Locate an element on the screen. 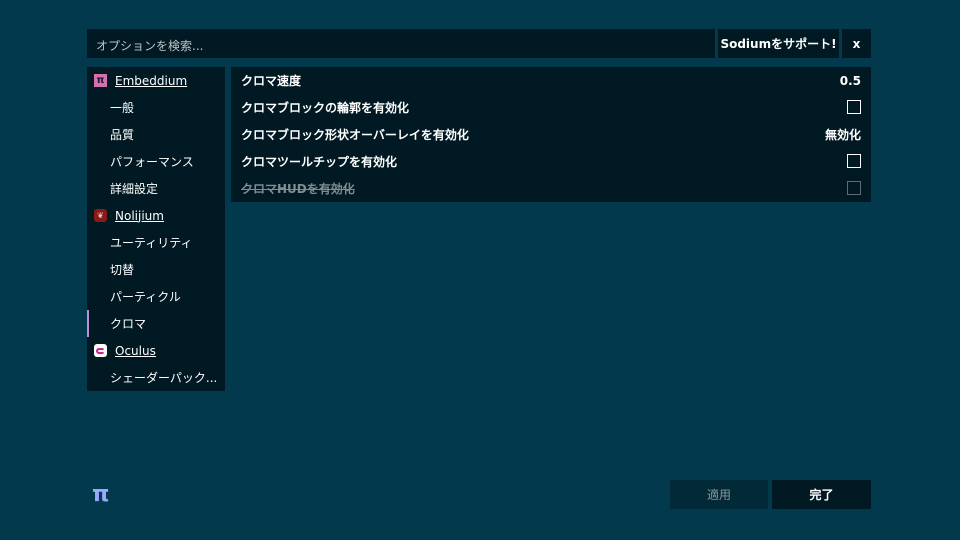 This screenshot has height=540, width=960. sidebar-item-label: 品質 is located at coordinates (122, 135).